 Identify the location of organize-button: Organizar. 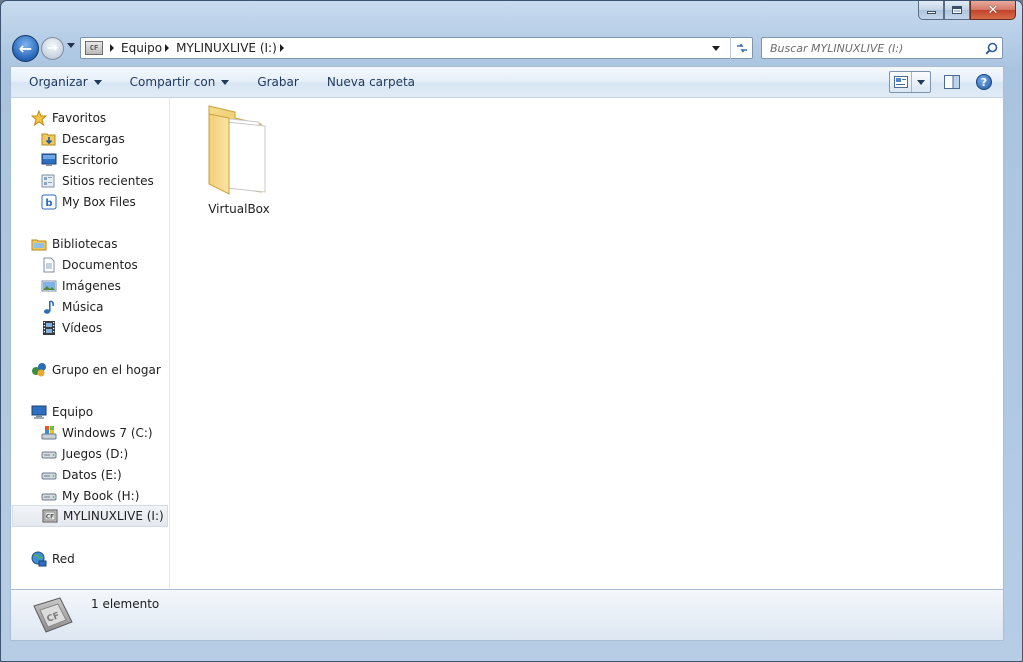
(65, 82).